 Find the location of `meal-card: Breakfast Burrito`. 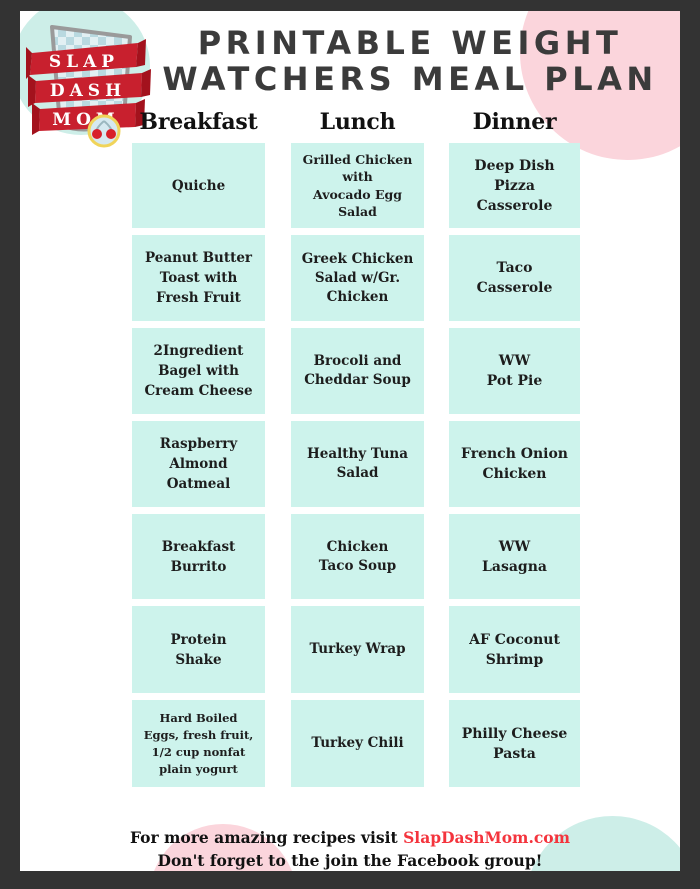

meal-card: Breakfast Burrito is located at coordinates (198, 556).